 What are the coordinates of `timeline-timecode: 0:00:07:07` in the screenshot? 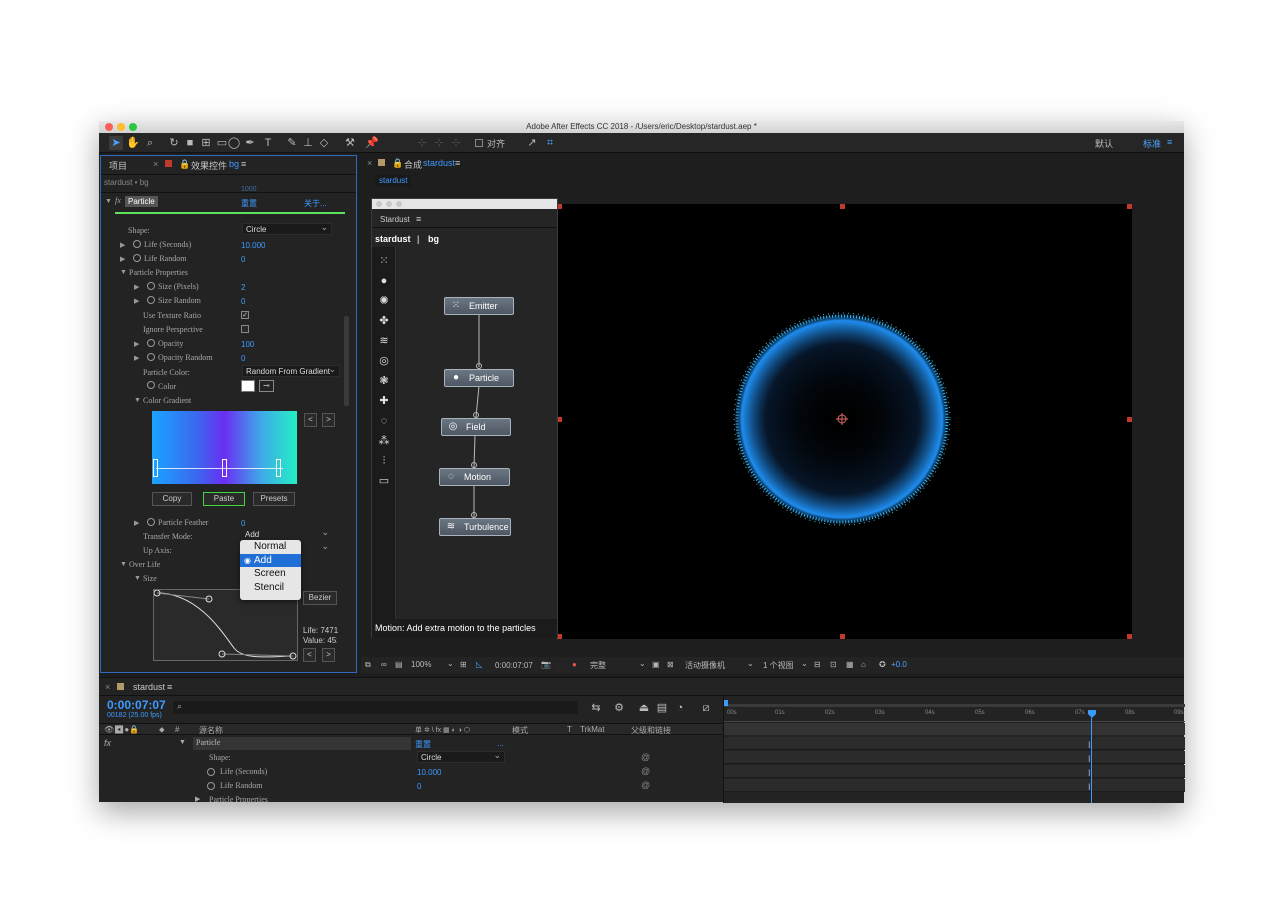 It's located at (136, 705).